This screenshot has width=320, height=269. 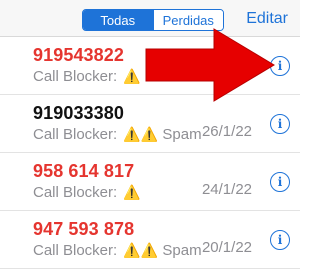 I want to click on phone-number: 919543822, so click(x=78, y=55).